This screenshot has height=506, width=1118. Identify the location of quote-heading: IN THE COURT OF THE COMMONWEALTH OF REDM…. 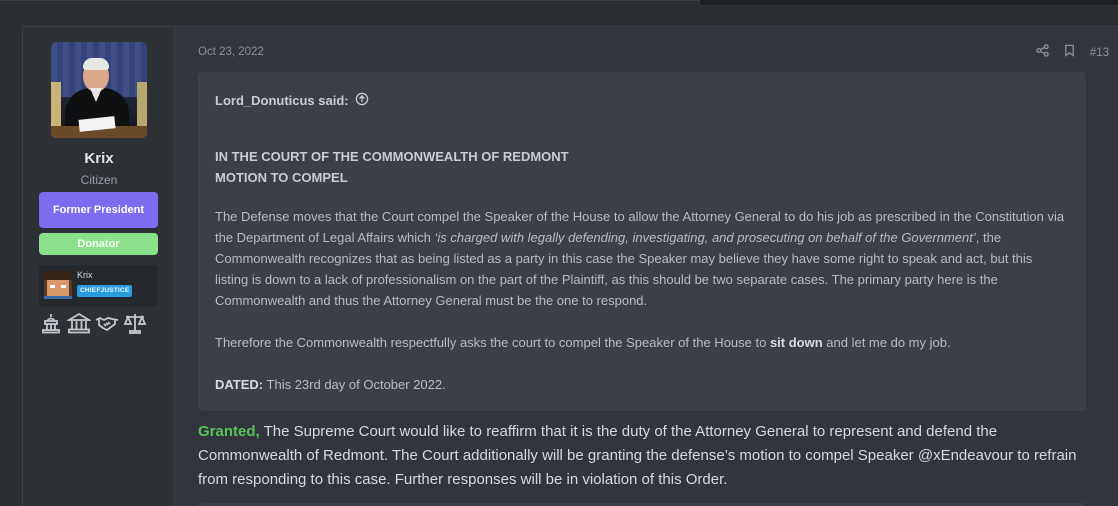
(392, 167).